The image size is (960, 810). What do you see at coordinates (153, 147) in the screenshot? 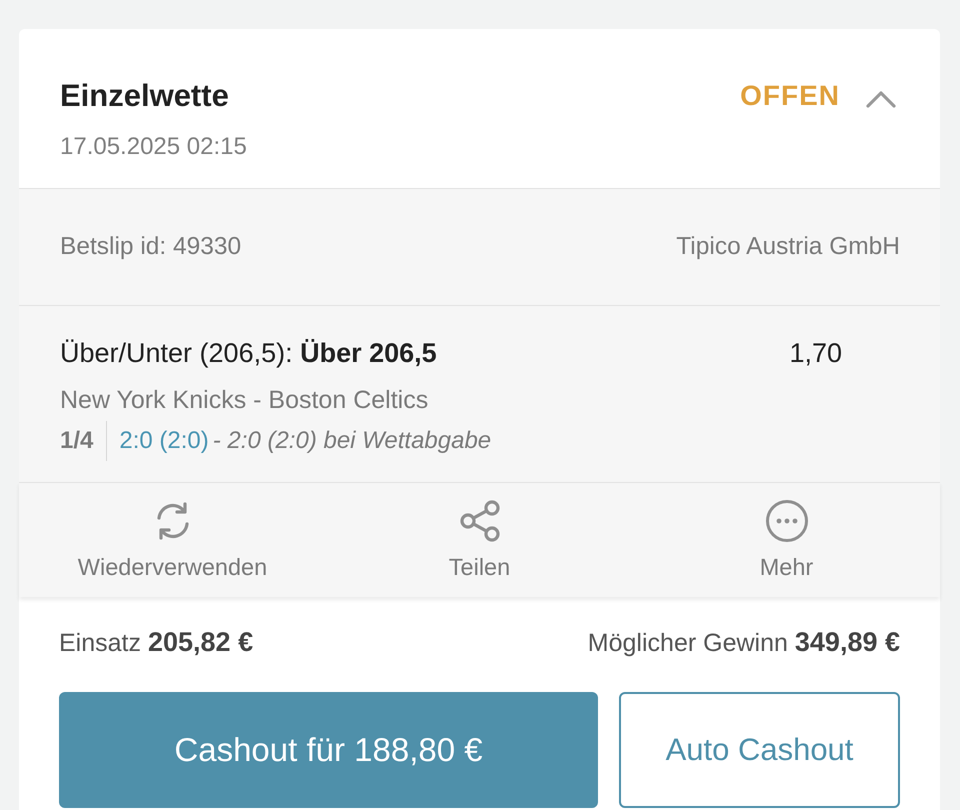
I see `bet-date: 17.05.2025 02:15` at bounding box center [153, 147].